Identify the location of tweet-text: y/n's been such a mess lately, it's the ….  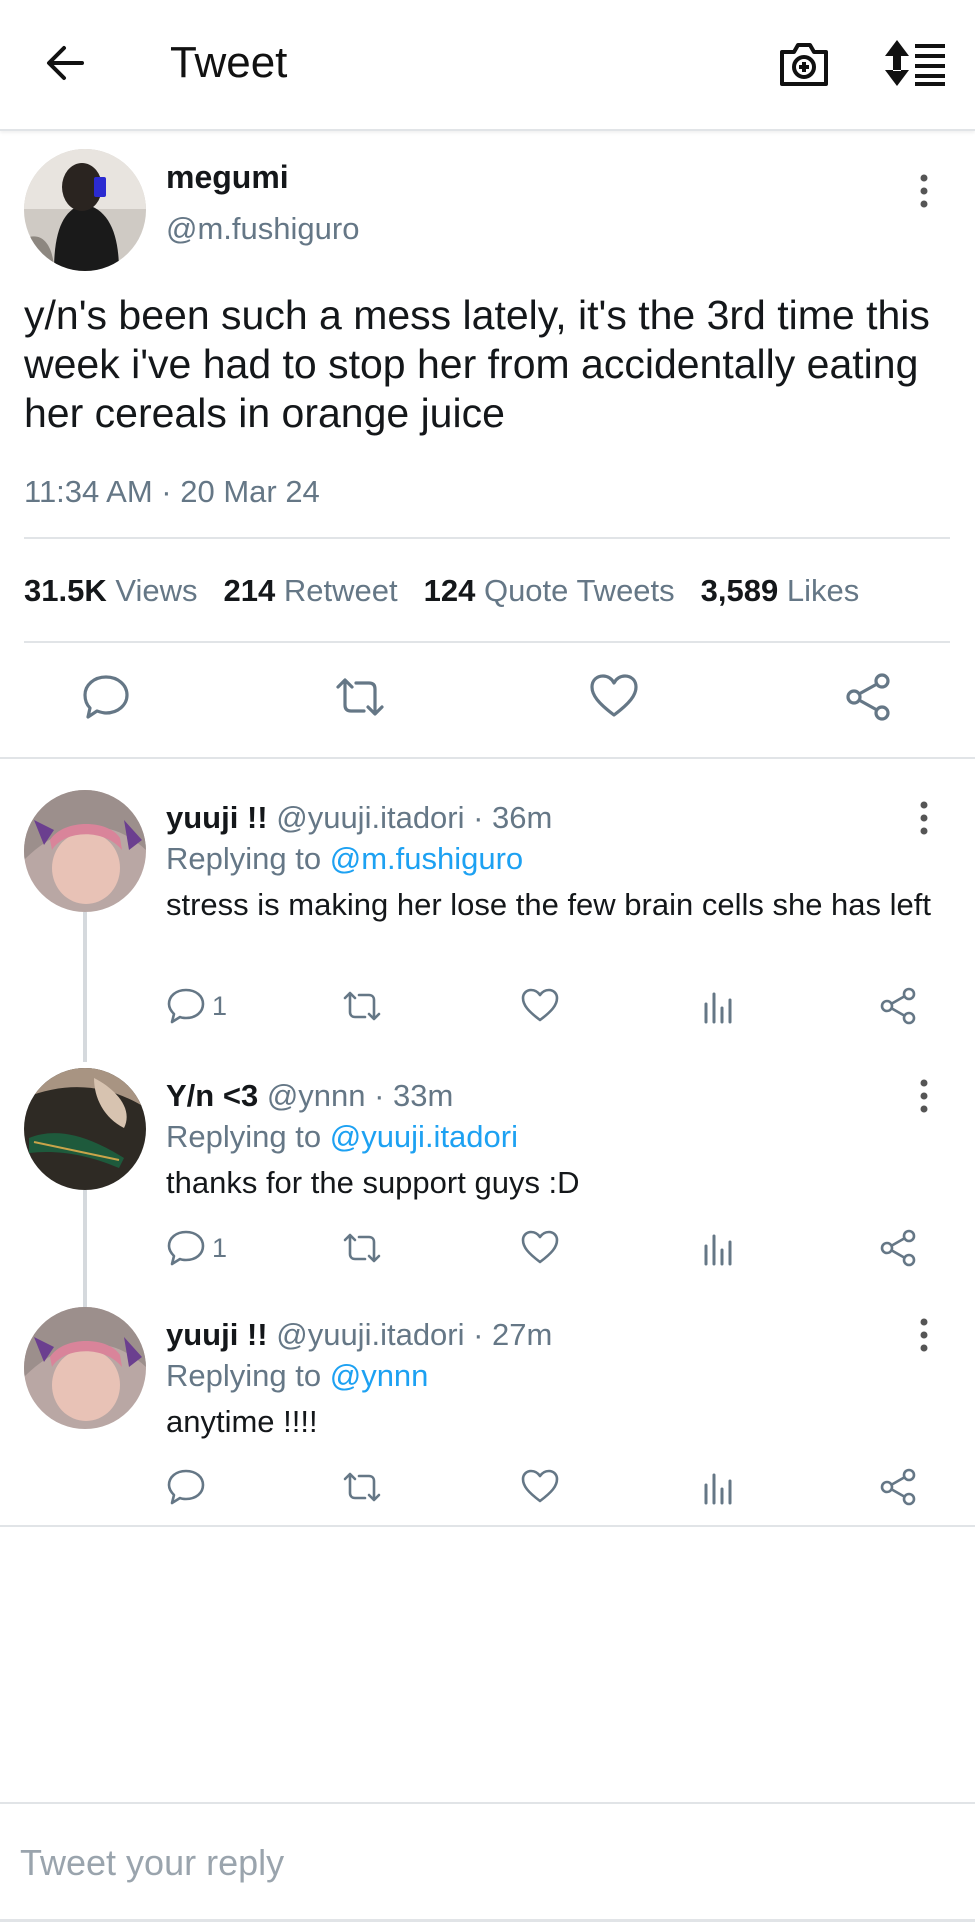
(477, 364).